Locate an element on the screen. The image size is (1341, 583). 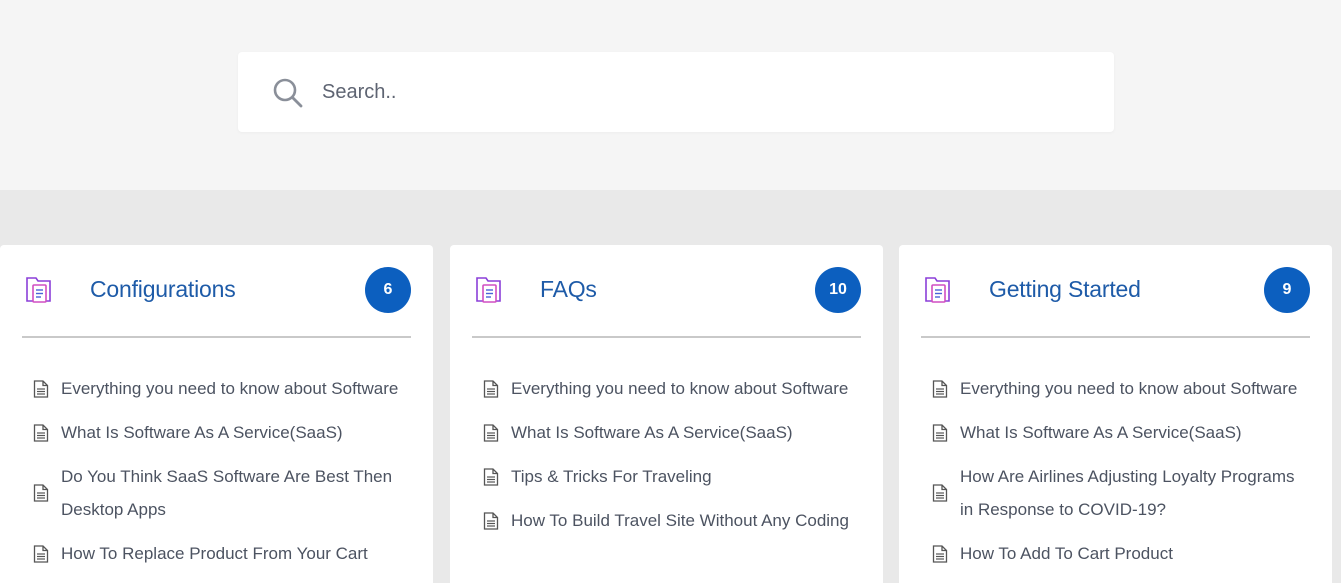
article-title: Tips & Tricks For Traveling is located at coordinates (611, 476).